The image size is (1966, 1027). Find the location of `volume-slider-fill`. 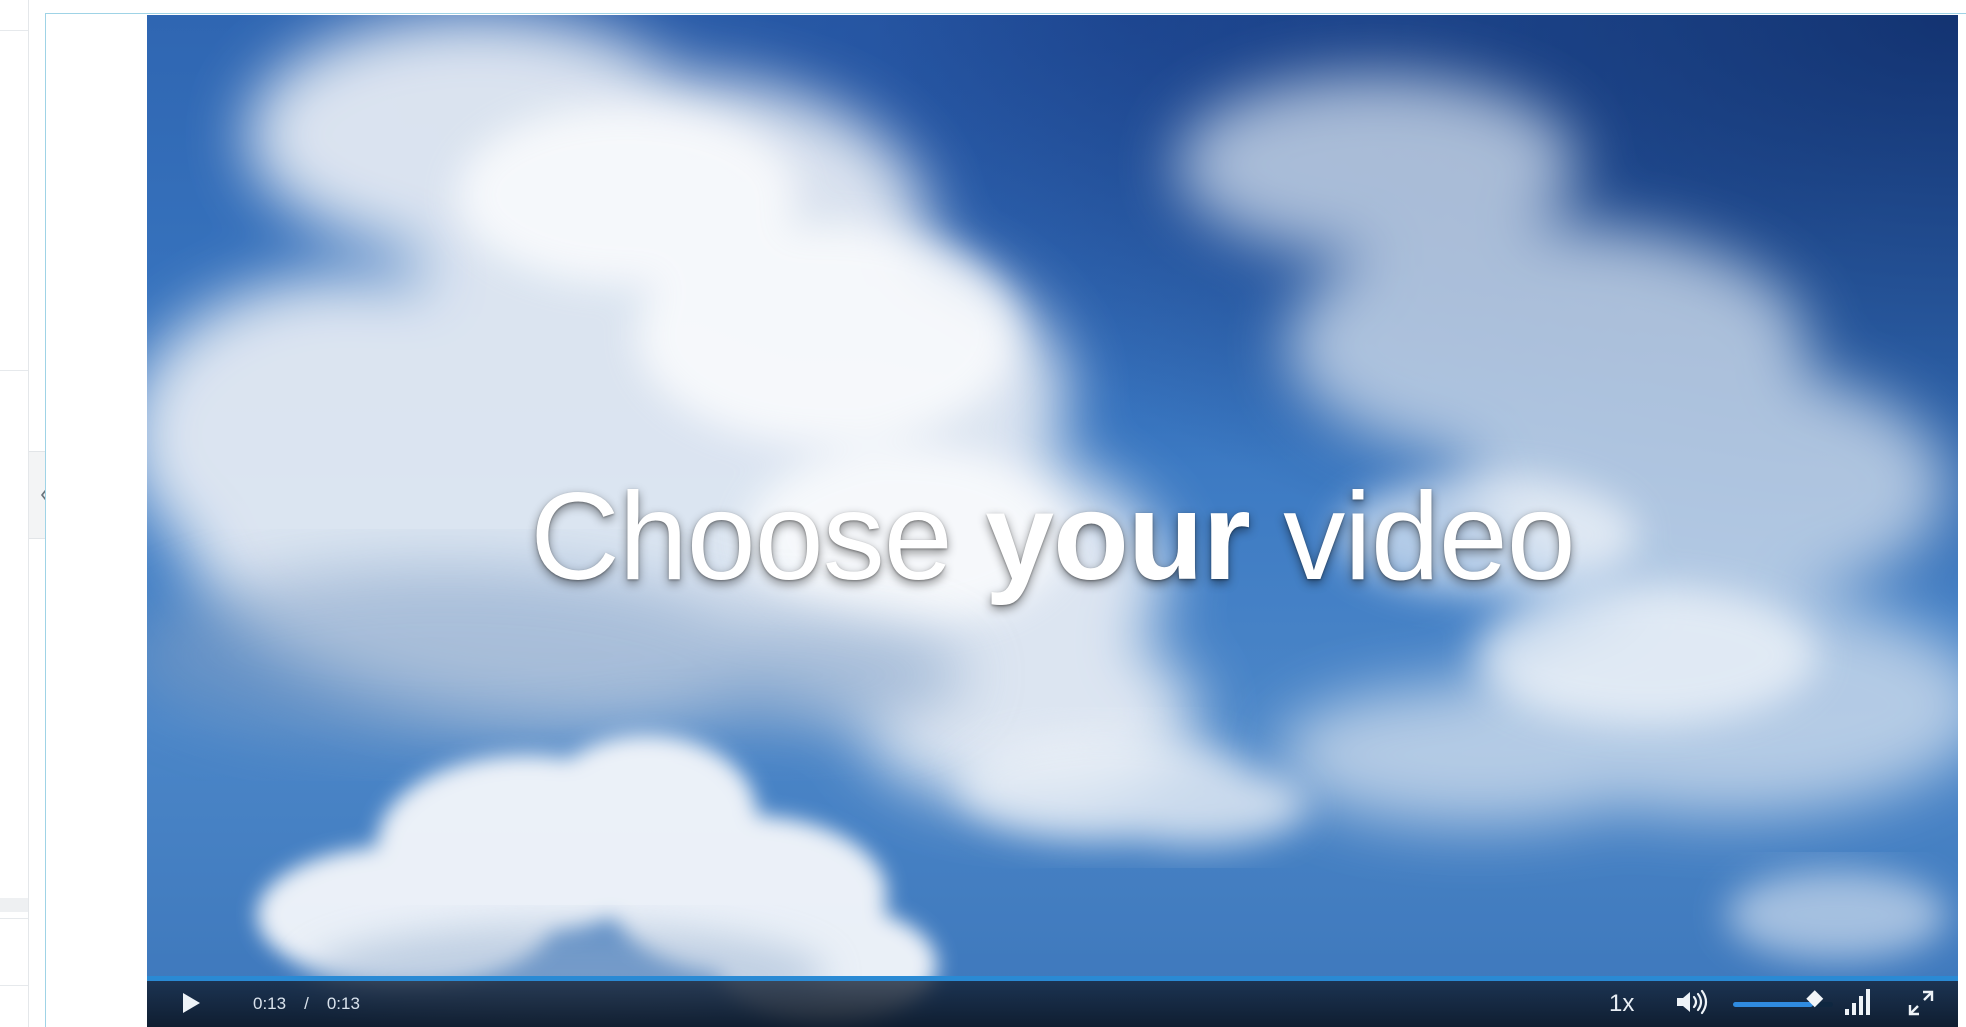

volume-slider-fill is located at coordinates (1773, 1004).